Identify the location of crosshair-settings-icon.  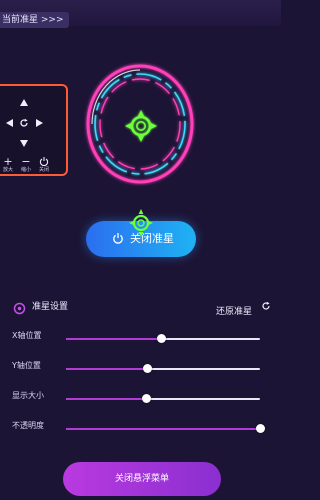
(19, 307).